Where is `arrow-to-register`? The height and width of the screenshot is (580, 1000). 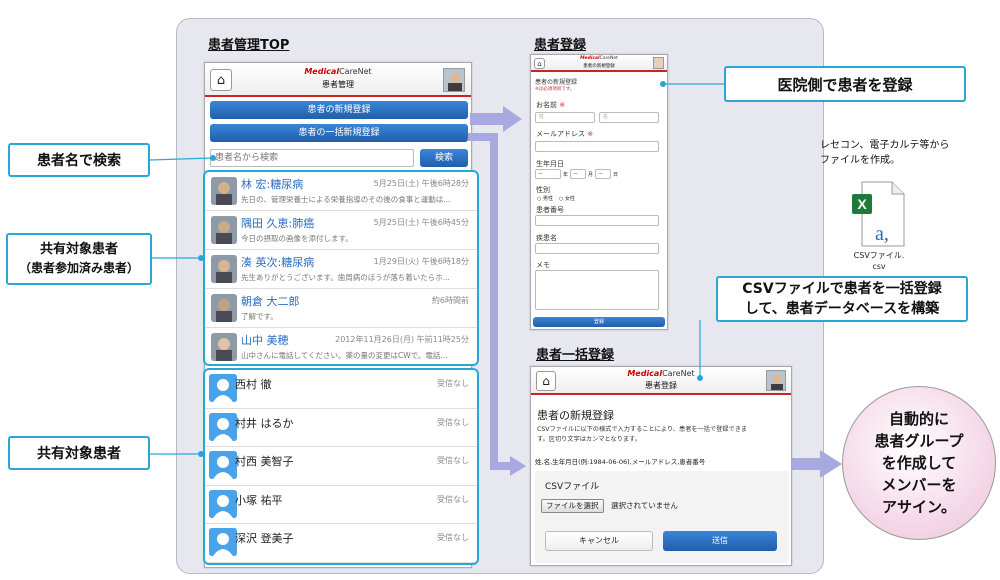
arrow-to-register is located at coordinates (496, 119).